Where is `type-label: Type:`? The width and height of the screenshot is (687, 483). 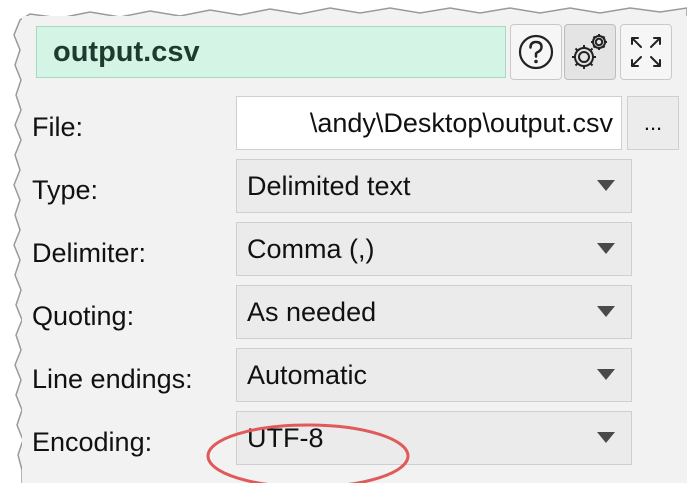 type-label: Type: is located at coordinates (65, 190).